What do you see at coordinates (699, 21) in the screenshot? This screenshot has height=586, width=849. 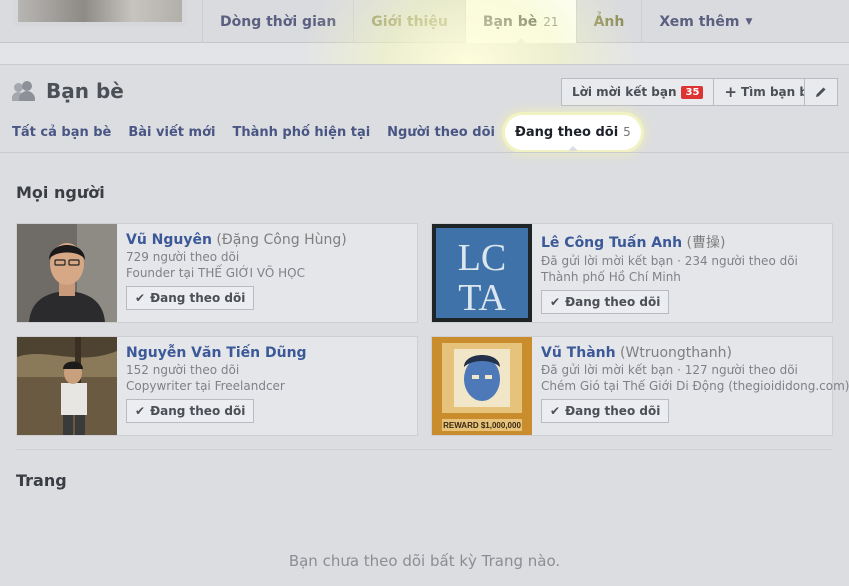 I see `tab-label: Xem thêm` at bounding box center [699, 21].